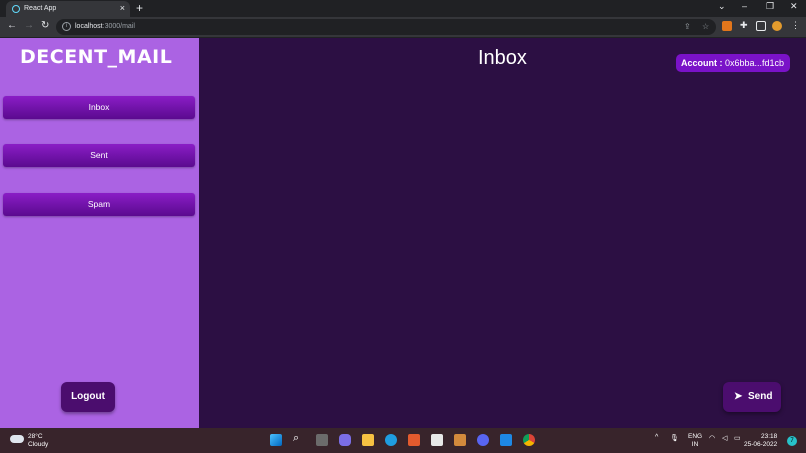  What do you see at coordinates (403, 8) in the screenshot?
I see `browser-tabstrip: React App × + ⌄ – ❐ ✕` at bounding box center [403, 8].